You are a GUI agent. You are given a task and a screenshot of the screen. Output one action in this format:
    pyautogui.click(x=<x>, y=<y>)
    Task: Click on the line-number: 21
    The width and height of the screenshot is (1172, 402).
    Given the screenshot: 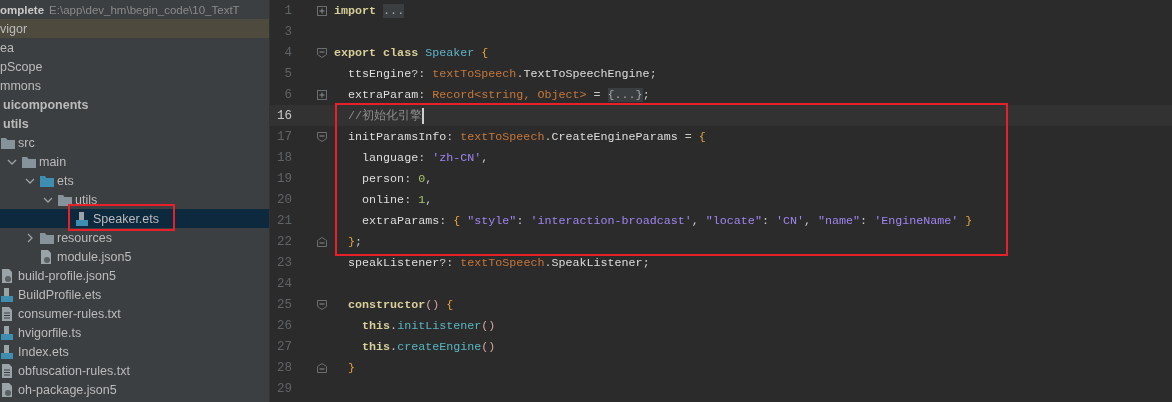 What is the action you would take?
    pyautogui.click(x=284, y=220)
    